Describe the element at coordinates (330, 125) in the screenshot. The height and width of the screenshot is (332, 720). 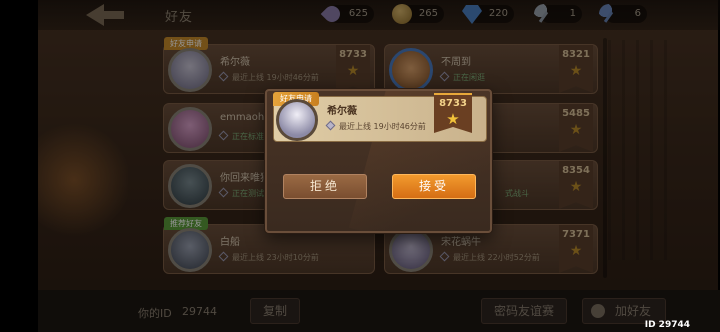
I see `online-diamond-icon` at that location.